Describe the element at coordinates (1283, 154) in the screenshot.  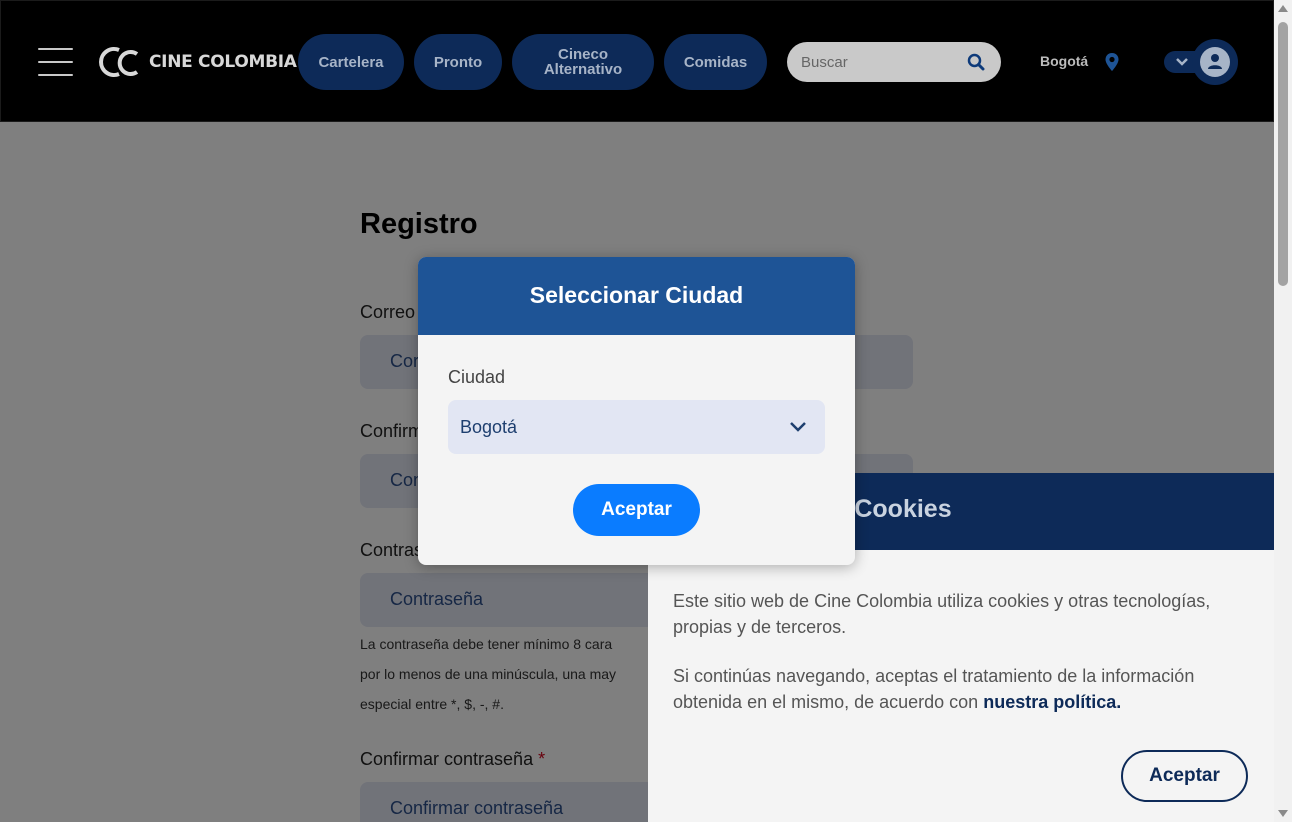
I see `scroll-thumb` at that location.